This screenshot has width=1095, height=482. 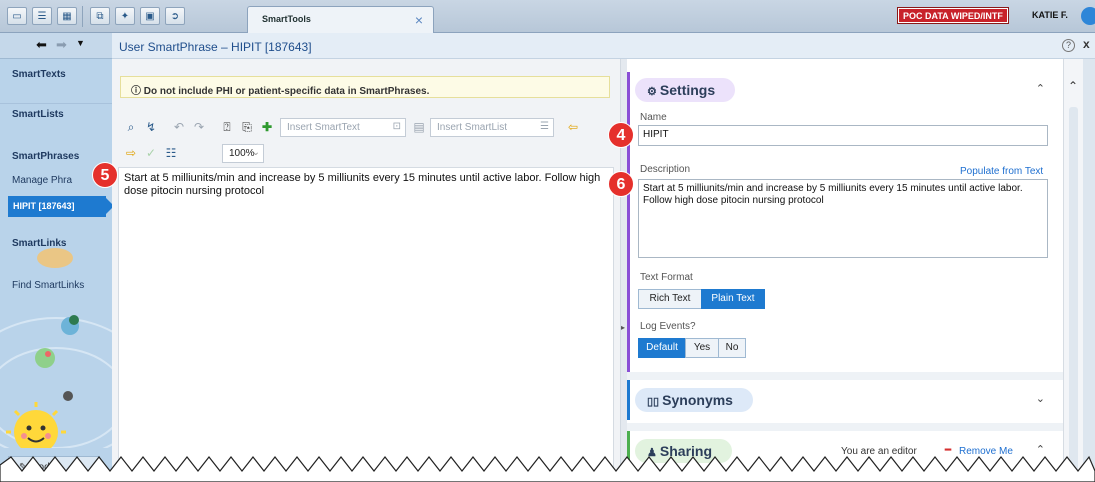 I want to click on sidebar-divider, so click(x=56, y=103).